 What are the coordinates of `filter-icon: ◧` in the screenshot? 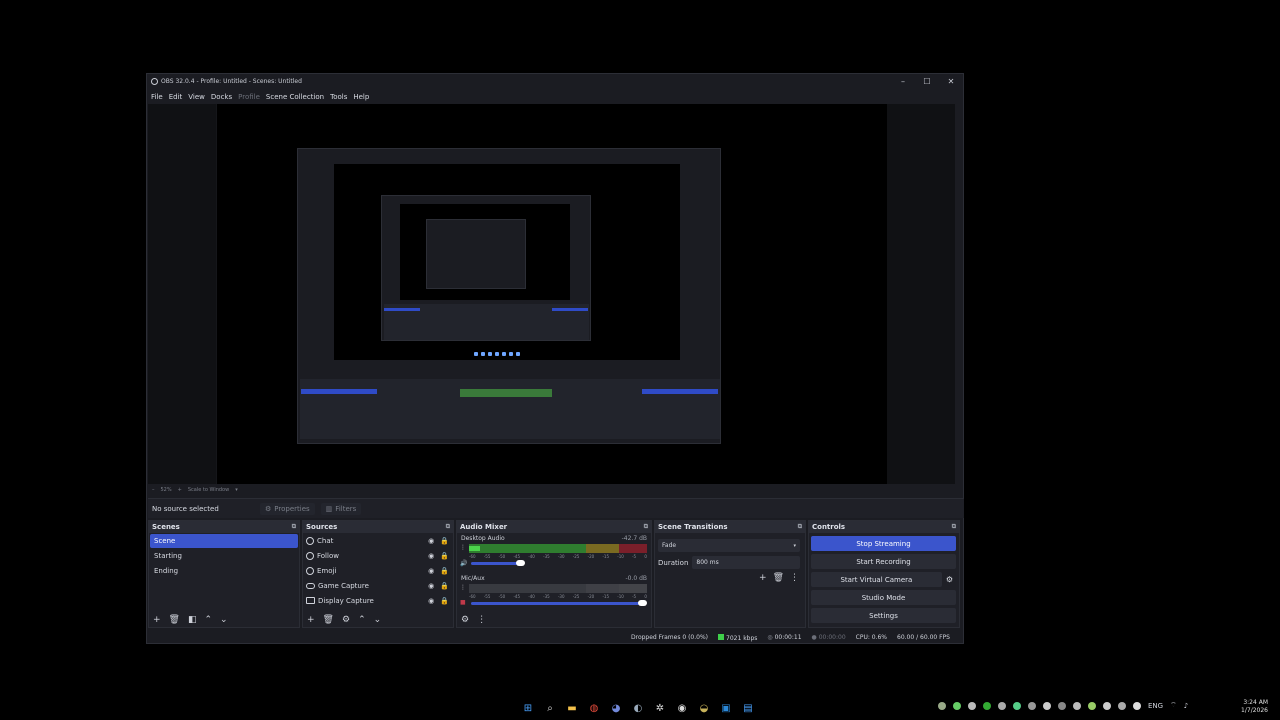 It's located at (192, 620).